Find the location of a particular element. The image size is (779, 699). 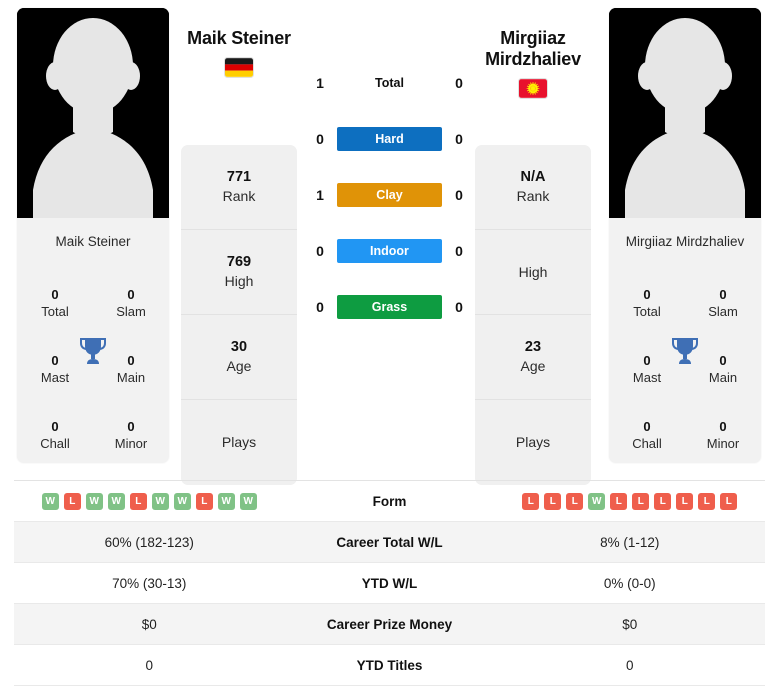

row-label: Form is located at coordinates (389, 501).